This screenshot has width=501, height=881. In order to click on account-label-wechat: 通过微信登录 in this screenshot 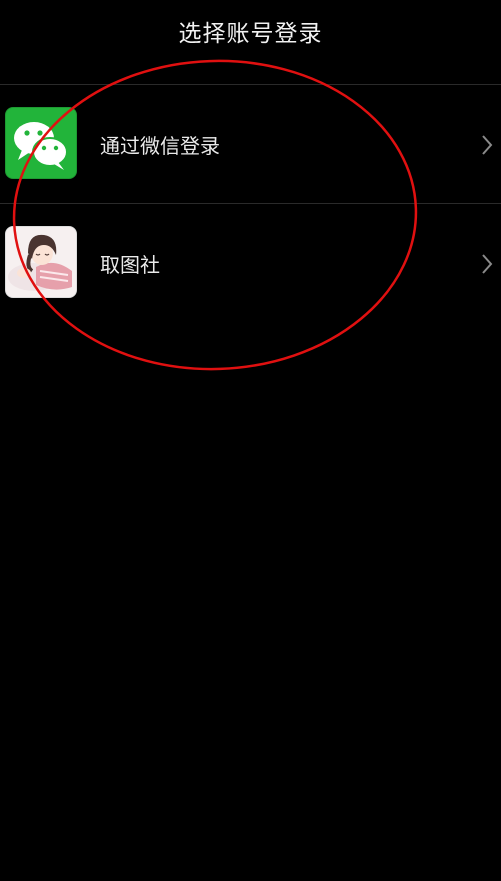, I will do `click(160, 146)`.